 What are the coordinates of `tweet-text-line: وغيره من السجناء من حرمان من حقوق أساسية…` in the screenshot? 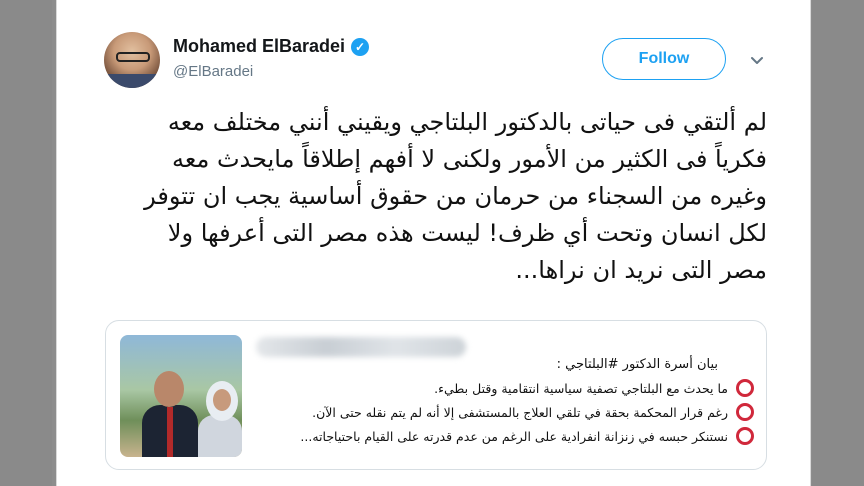 It's located at (455, 196).